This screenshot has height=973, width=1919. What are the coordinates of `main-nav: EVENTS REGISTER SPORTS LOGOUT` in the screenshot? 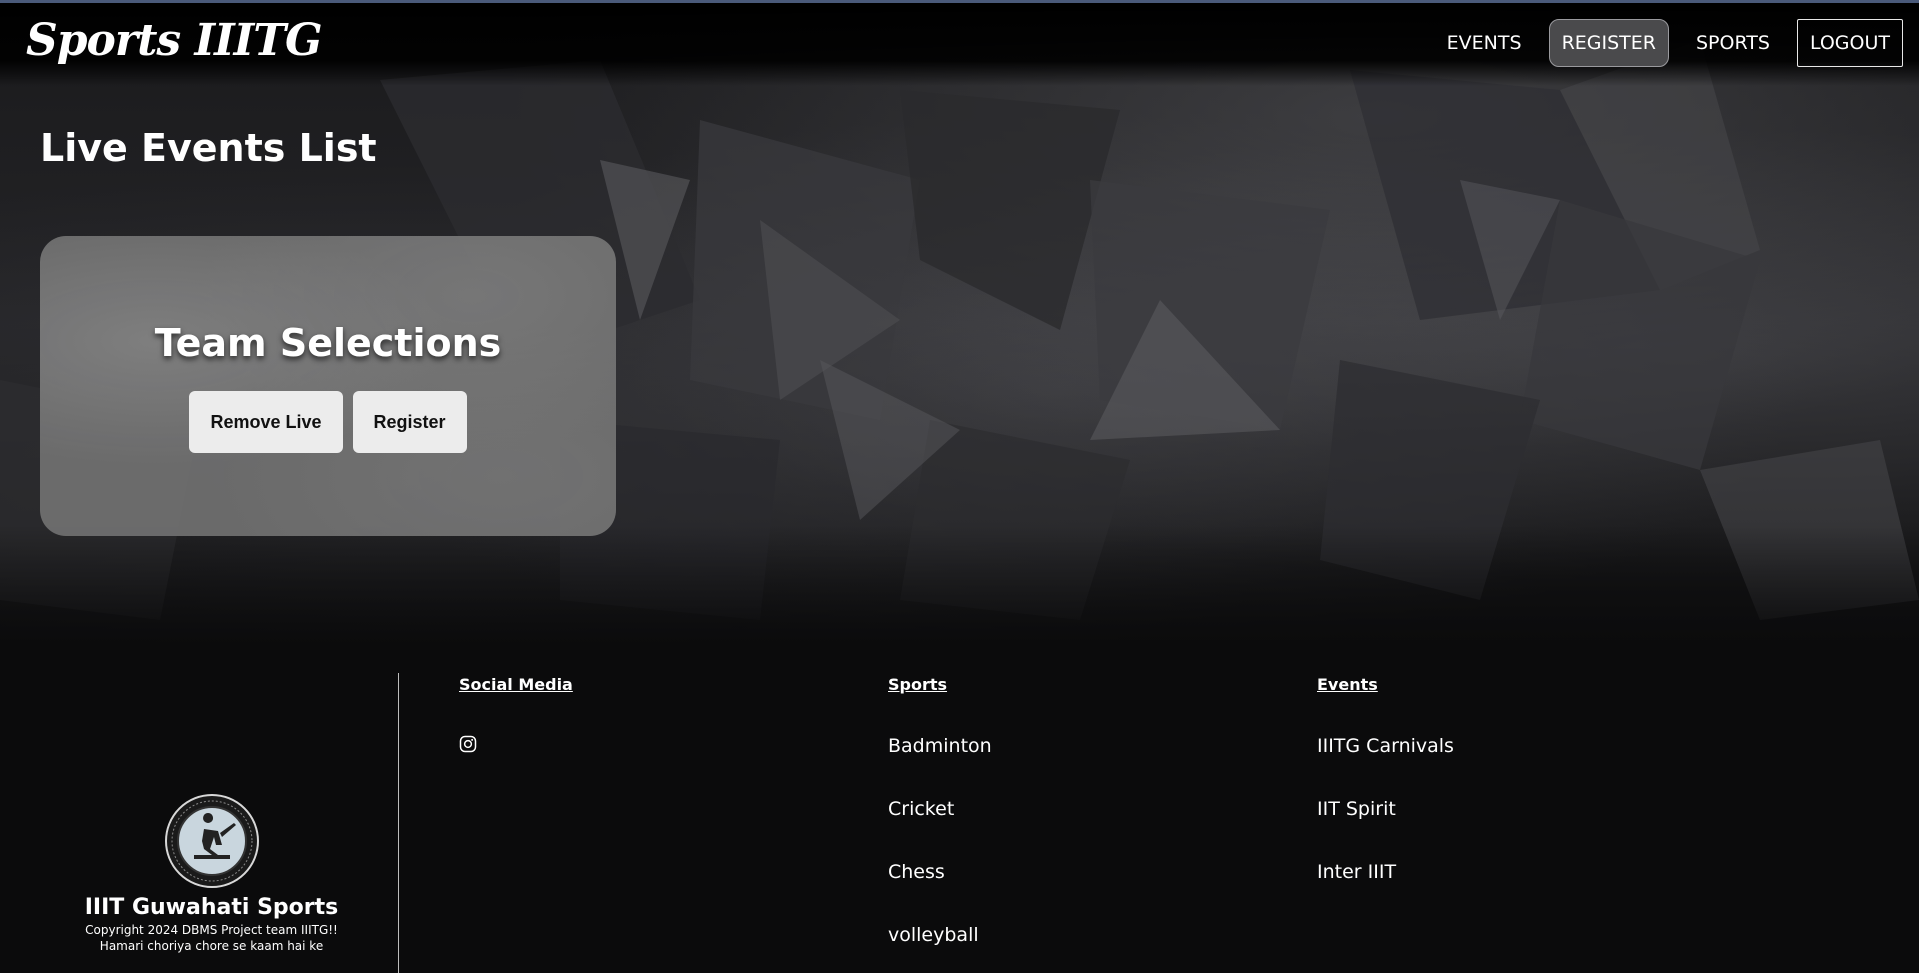 It's located at (1668, 43).